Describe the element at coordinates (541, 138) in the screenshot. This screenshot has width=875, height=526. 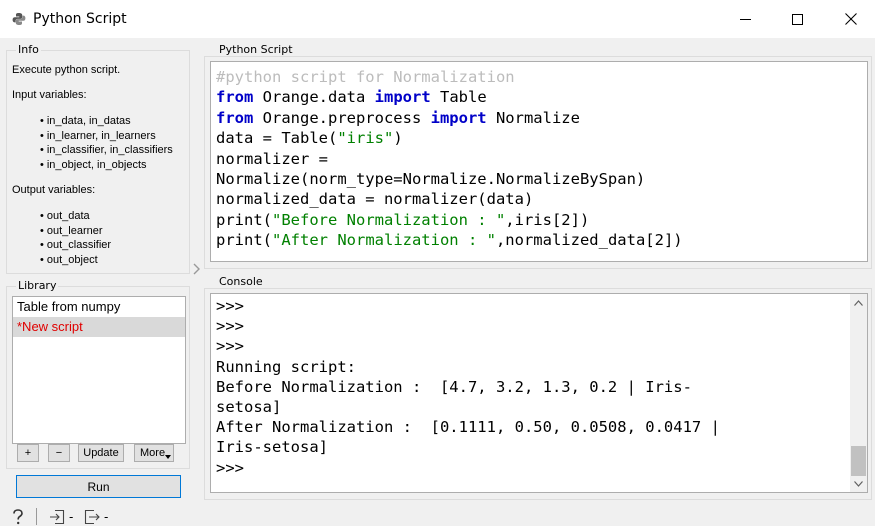
I see `code-line: data = Table("iris")` at that location.